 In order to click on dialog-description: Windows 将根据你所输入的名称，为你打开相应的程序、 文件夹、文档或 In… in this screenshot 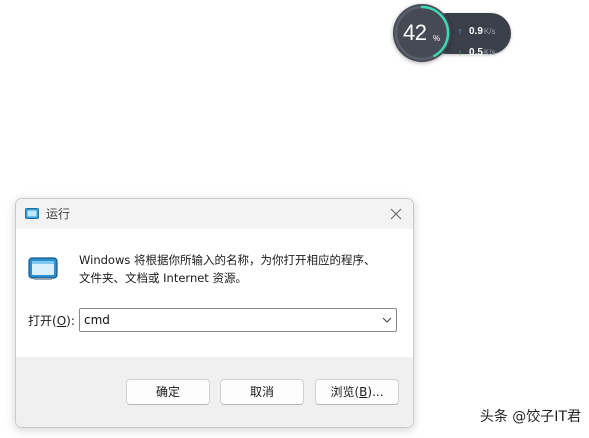, I will do `click(241, 269)`.